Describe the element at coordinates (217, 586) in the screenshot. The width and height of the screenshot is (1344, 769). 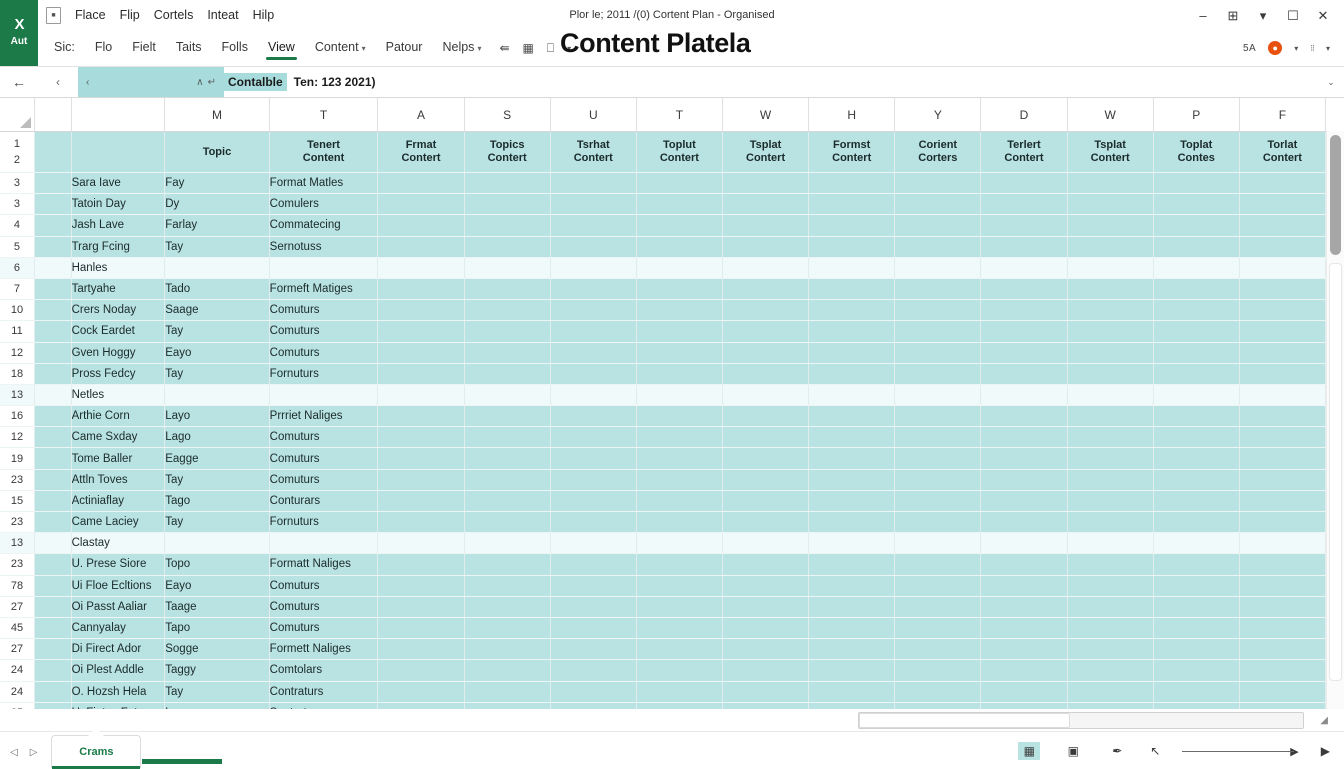
I see `cell-topic: Eayo` at that location.